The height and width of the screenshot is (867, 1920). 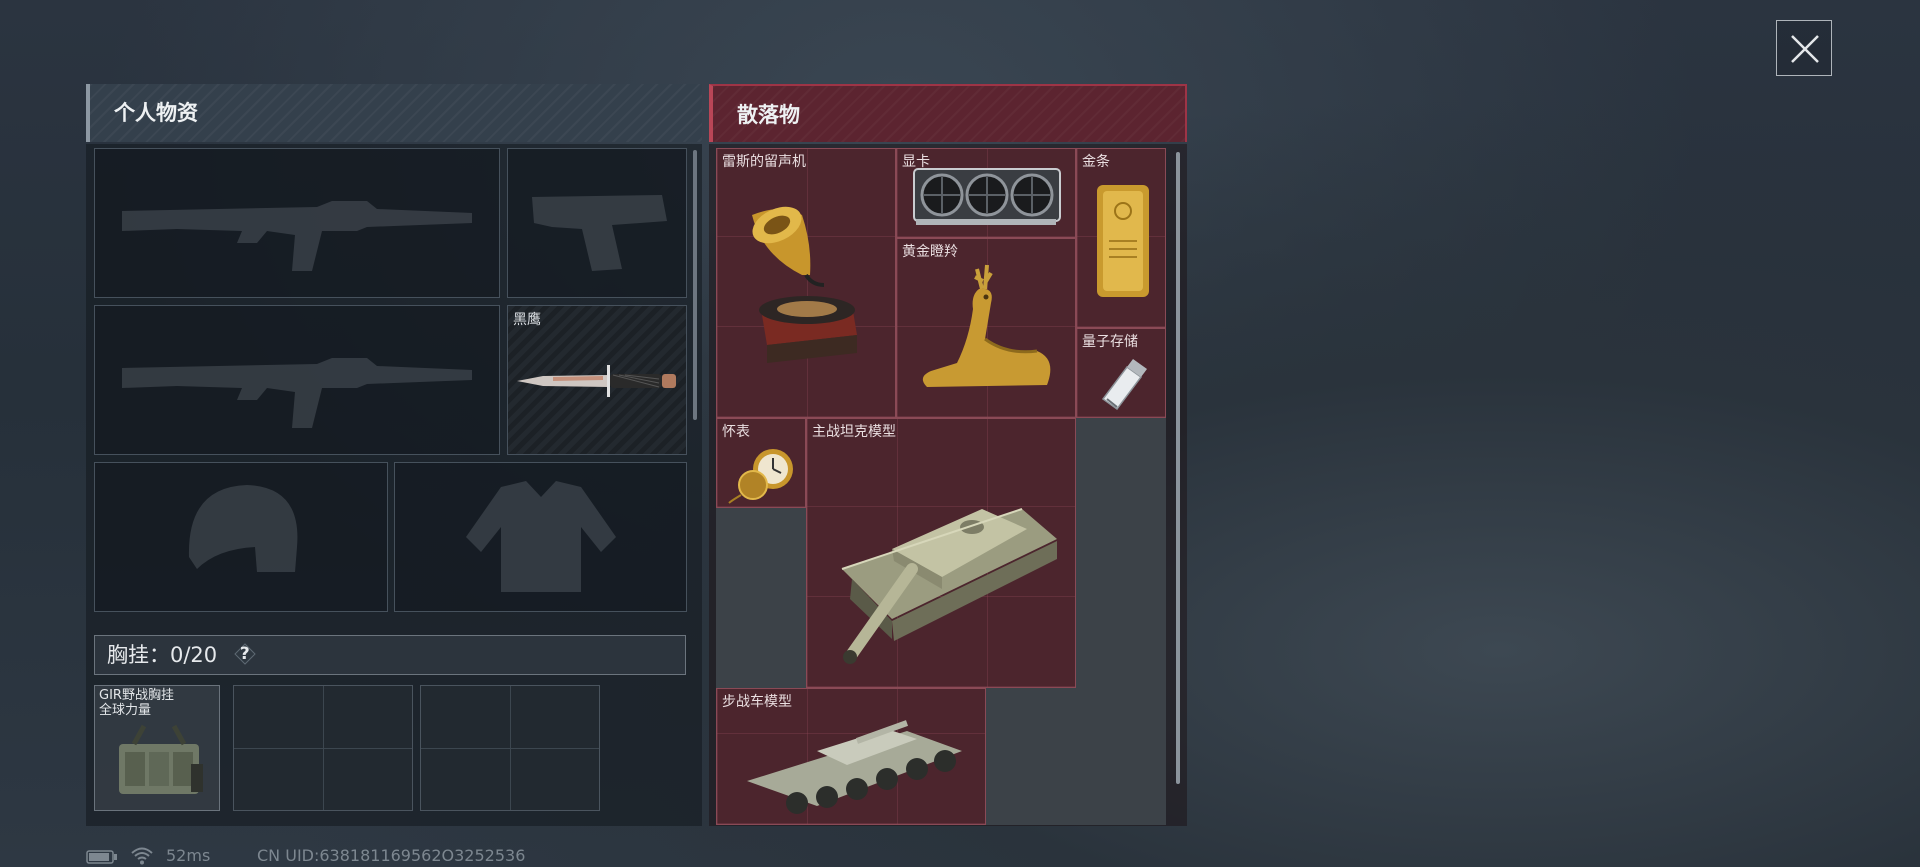 What do you see at coordinates (245, 654) in the screenshot?
I see `help-icon: ?` at bounding box center [245, 654].